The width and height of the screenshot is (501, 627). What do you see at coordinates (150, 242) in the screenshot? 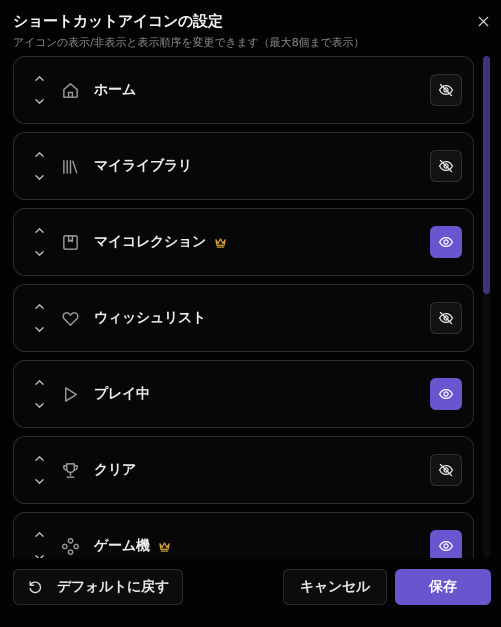
I see `shortcut-label: マイコレクション` at bounding box center [150, 242].